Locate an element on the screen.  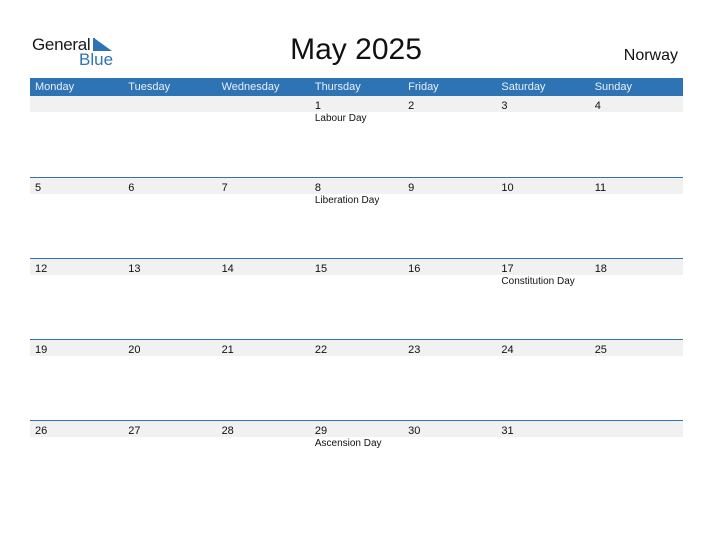
day-number: 19 is located at coordinates (41, 350).